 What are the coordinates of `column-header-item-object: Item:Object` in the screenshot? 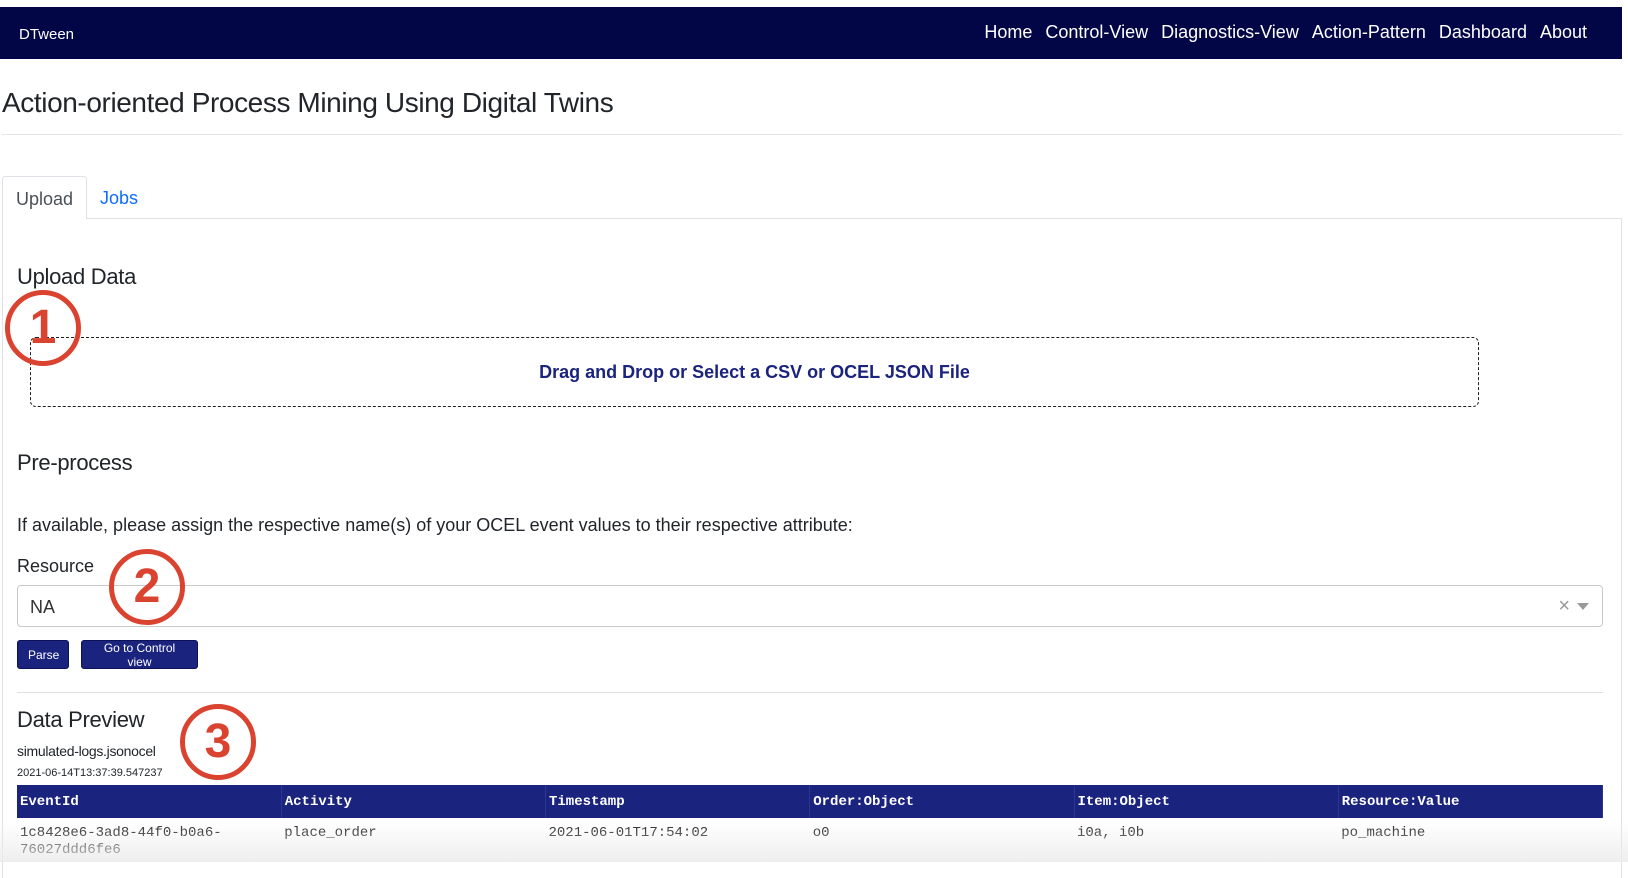 It's located at (1206, 801).